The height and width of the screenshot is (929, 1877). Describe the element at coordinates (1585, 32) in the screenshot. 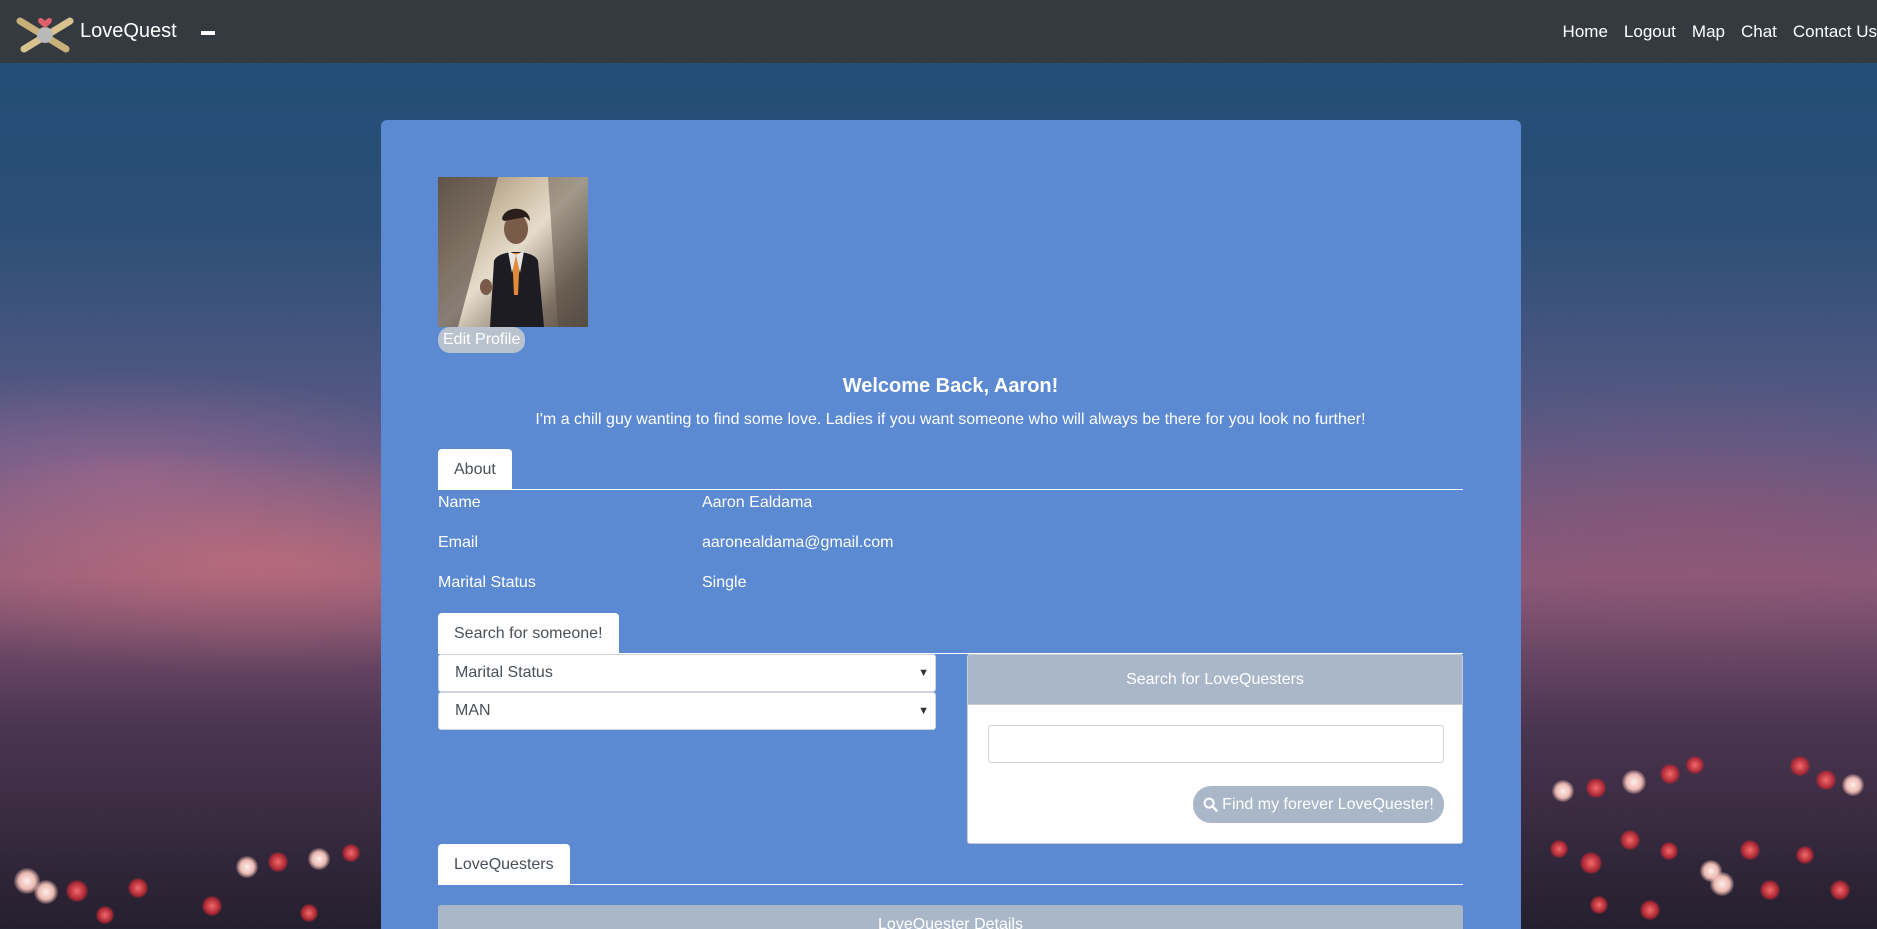

I see `nav-link-home: Home` at that location.